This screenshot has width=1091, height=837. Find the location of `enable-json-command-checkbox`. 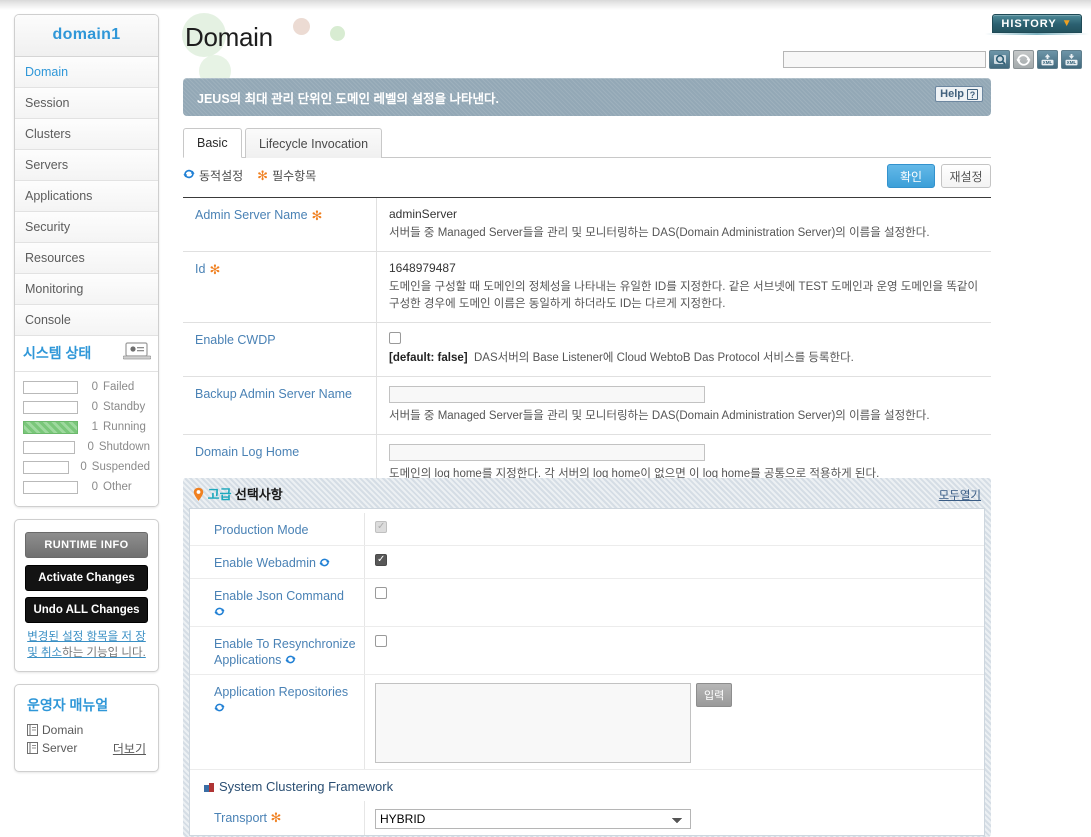

enable-json-command-checkbox is located at coordinates (381, 593).